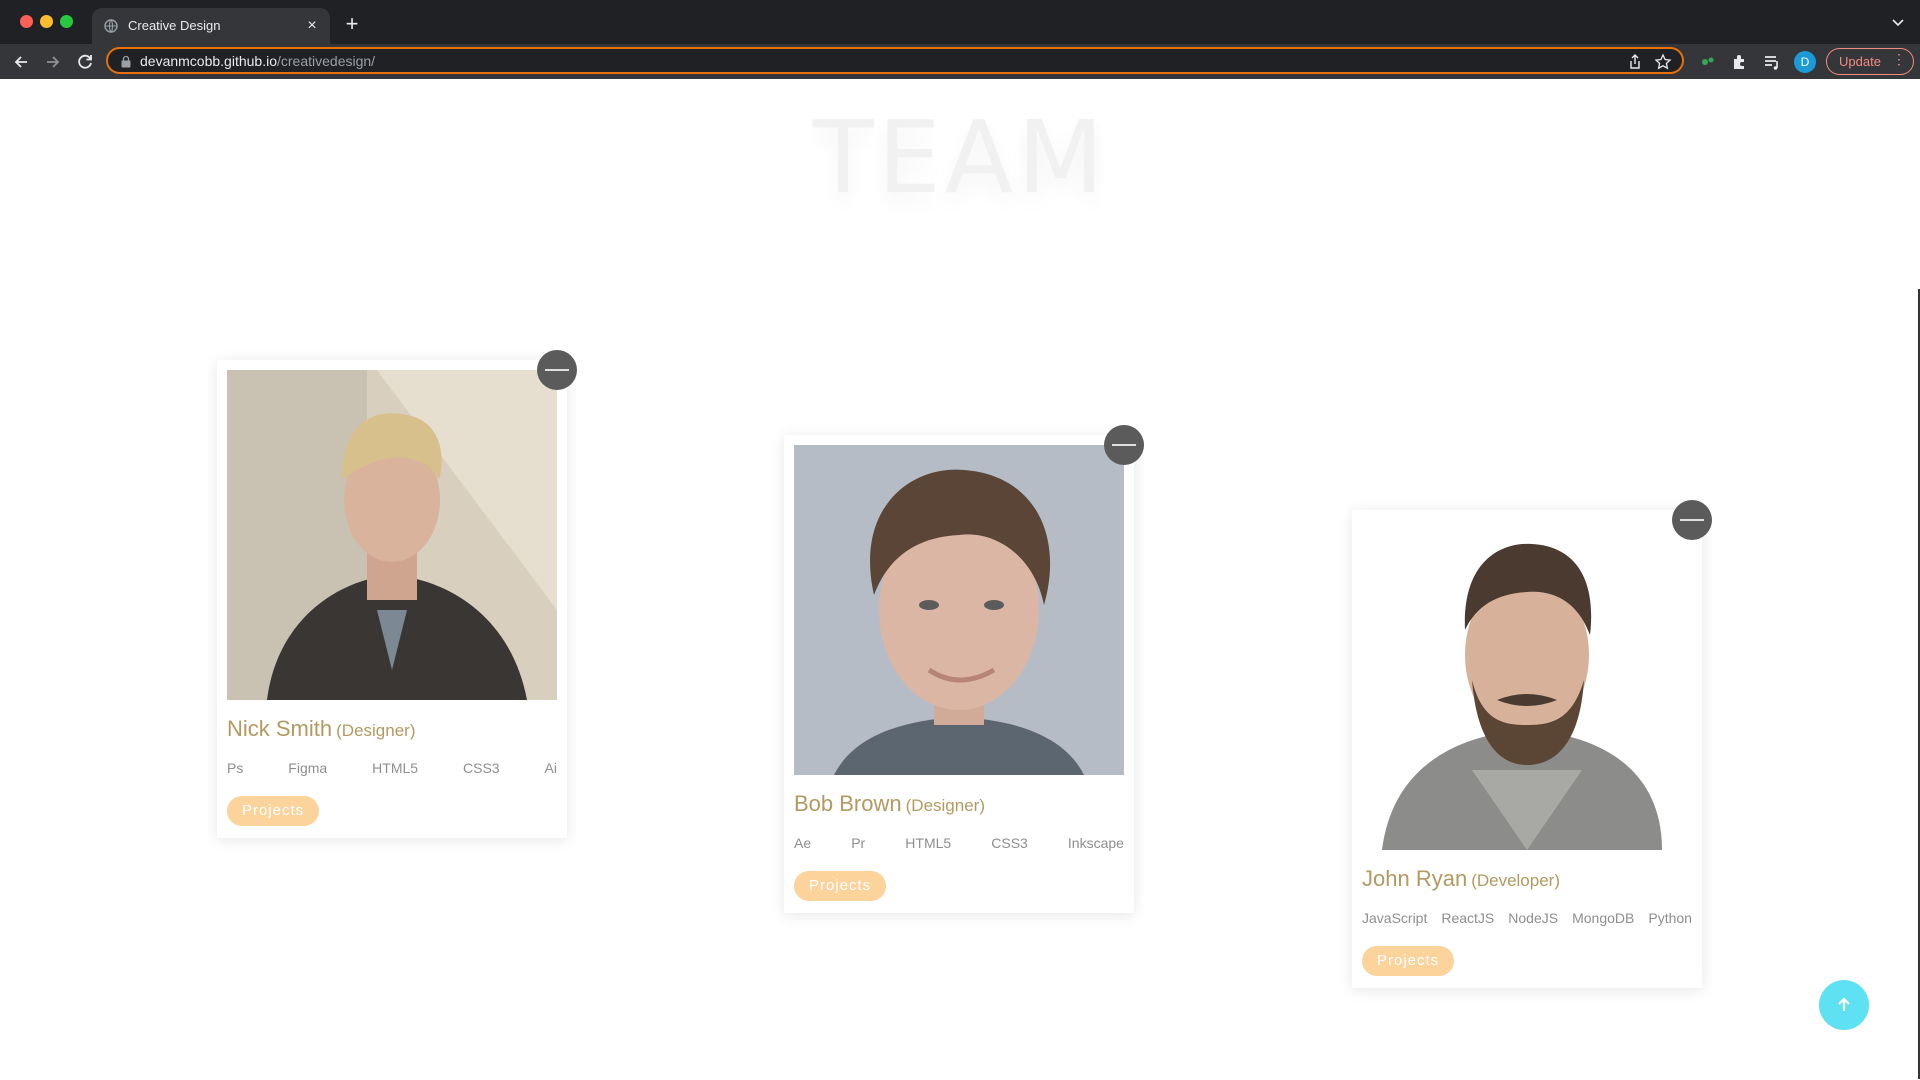  What do you see at coordinates (1805, 62) in the screenshot?
I see `profile-avatar: D` at bounding box center [1805, 62].